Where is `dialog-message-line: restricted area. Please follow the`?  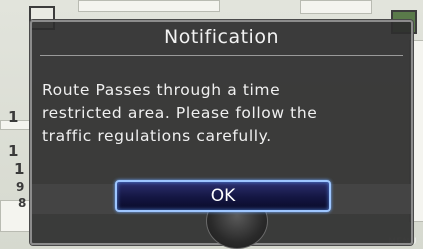
dialog-message-line: restricted area. Please follow the is located at coordinates (180, 113).